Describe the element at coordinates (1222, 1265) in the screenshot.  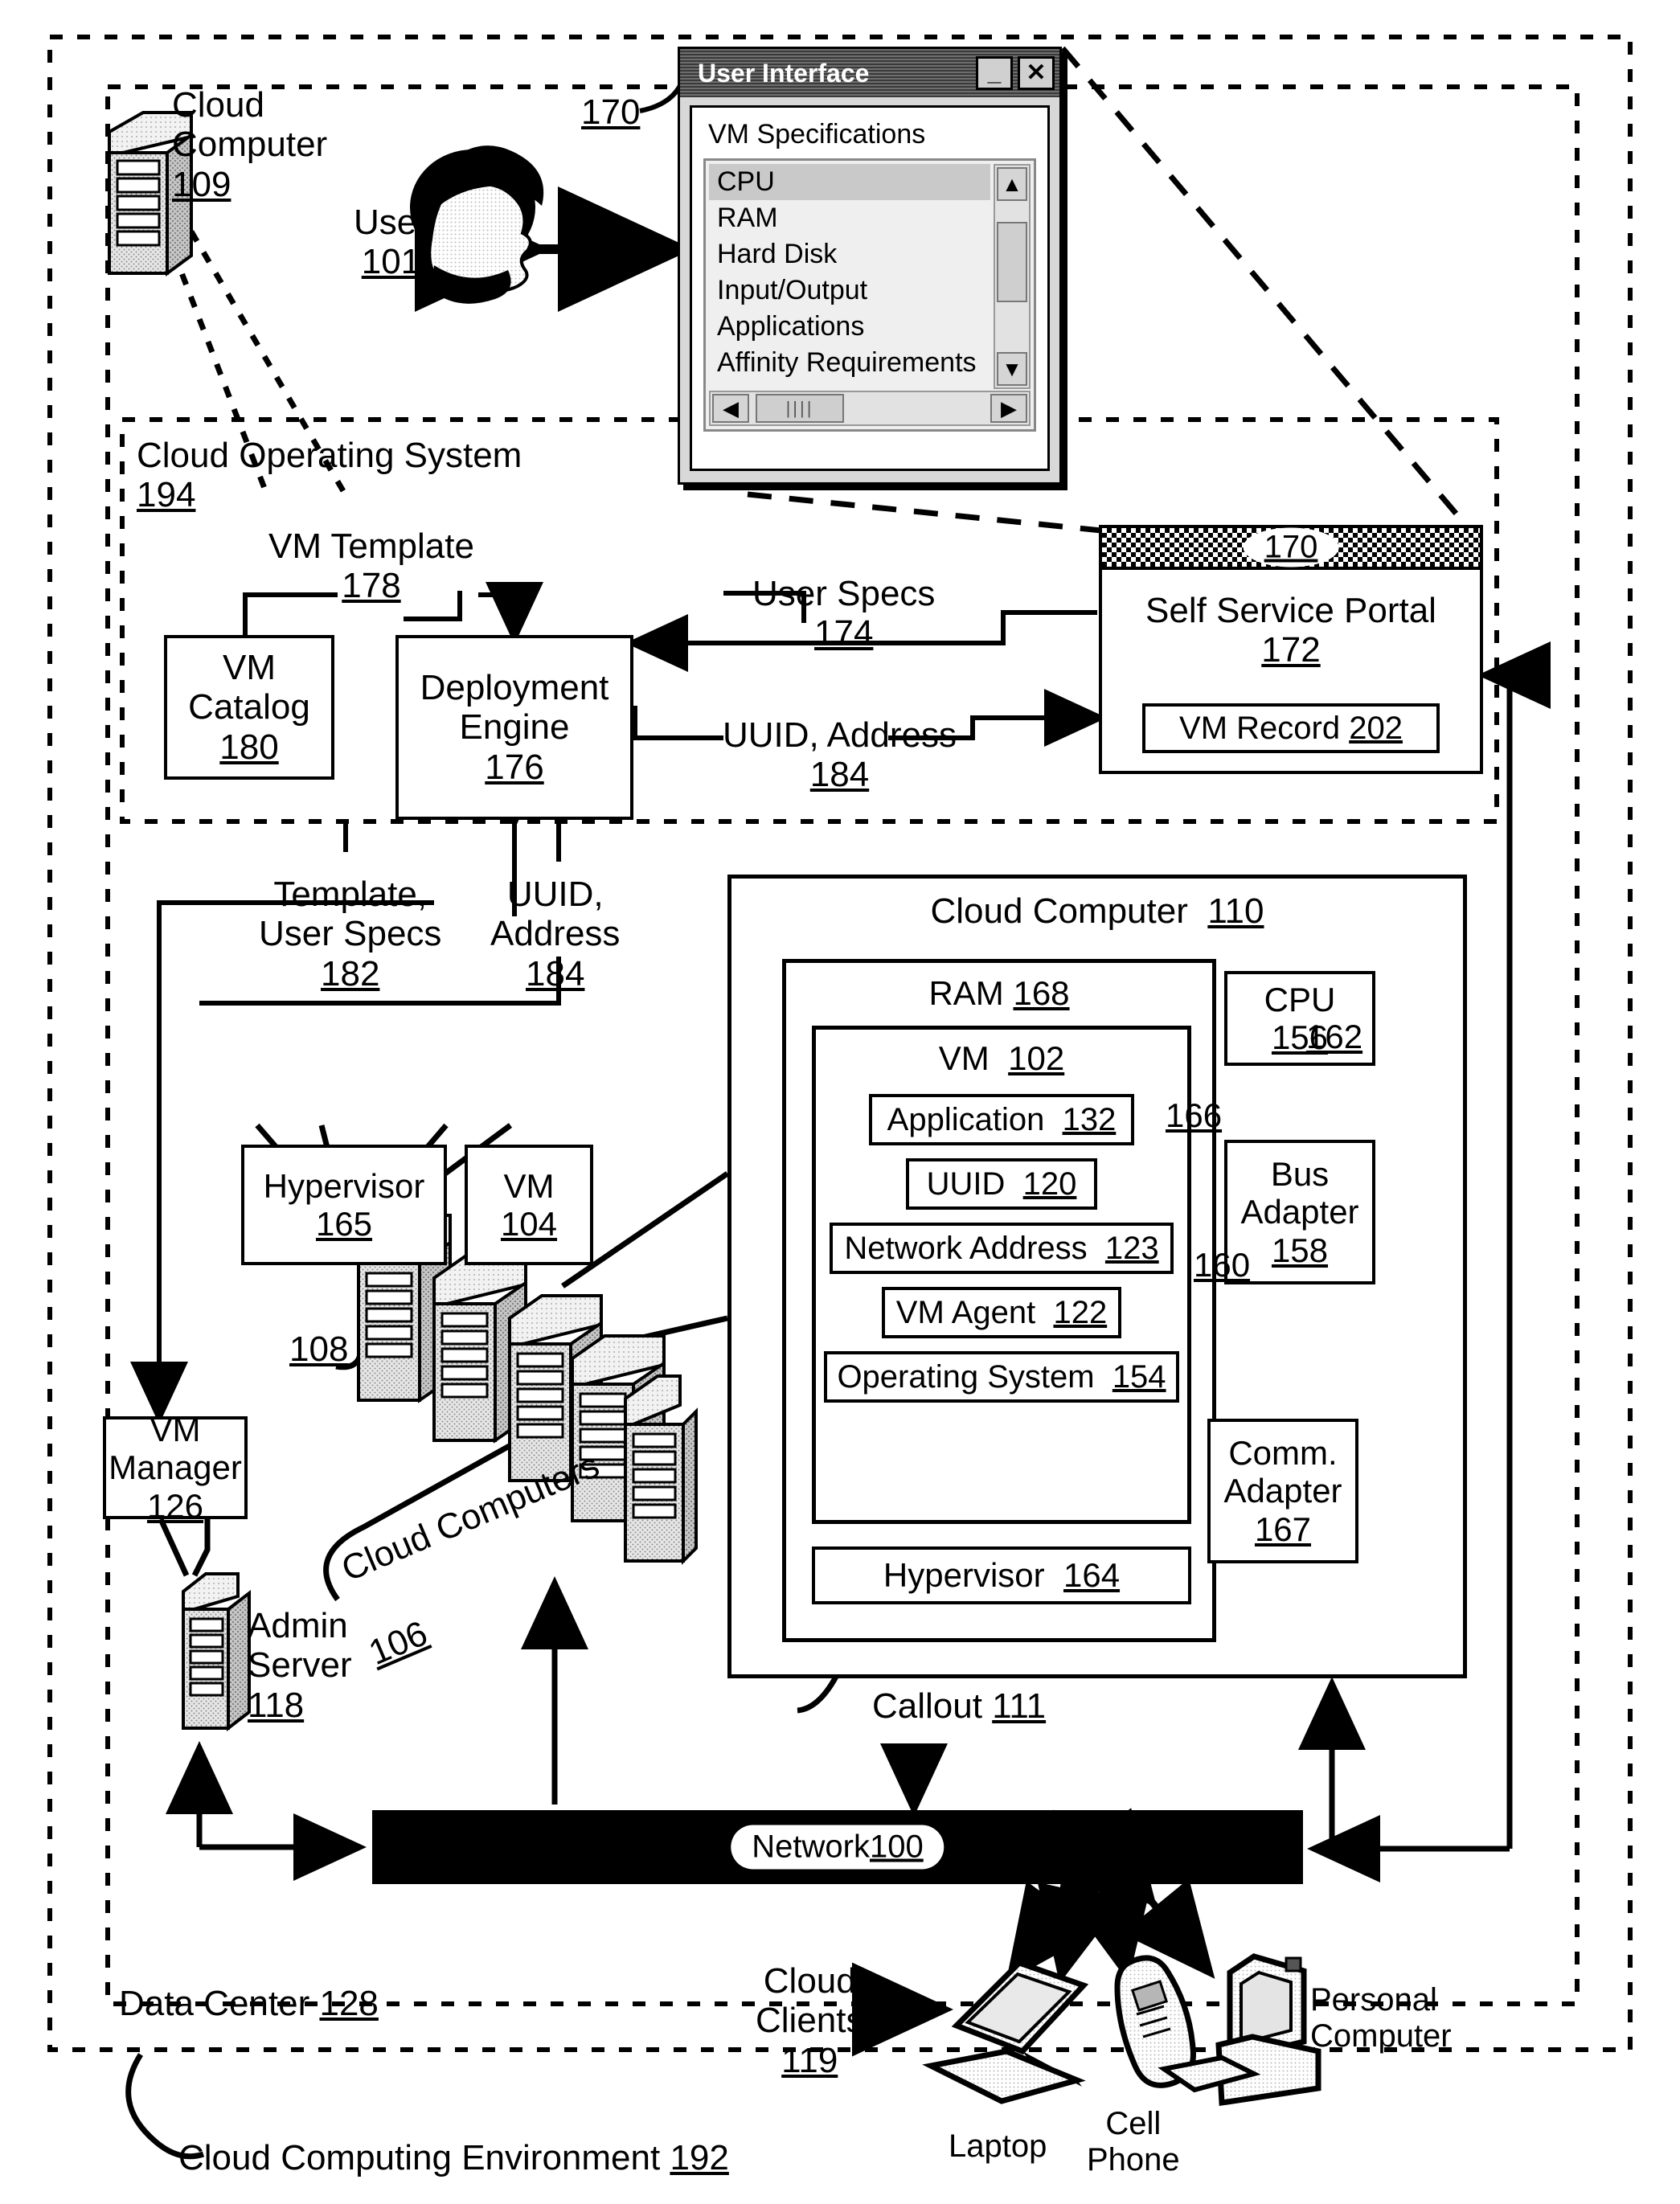
I see `bus-ref-160: 160` at that location.